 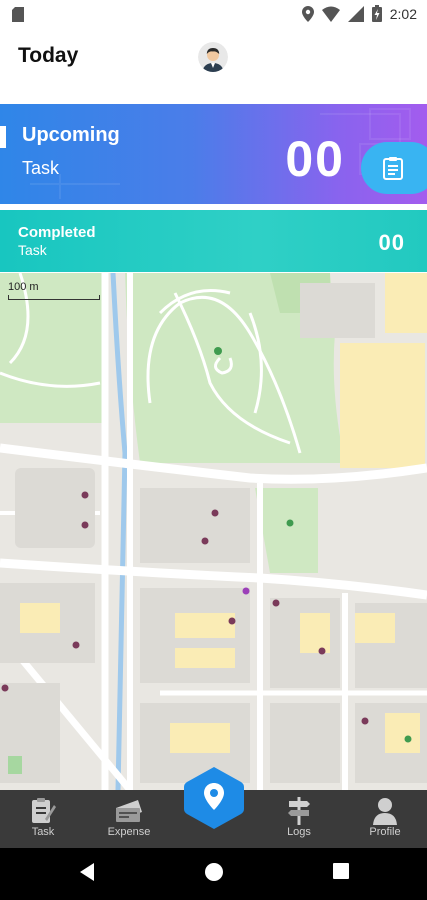 I want to click on battery-charging-icon, so click(x=376, y=13).